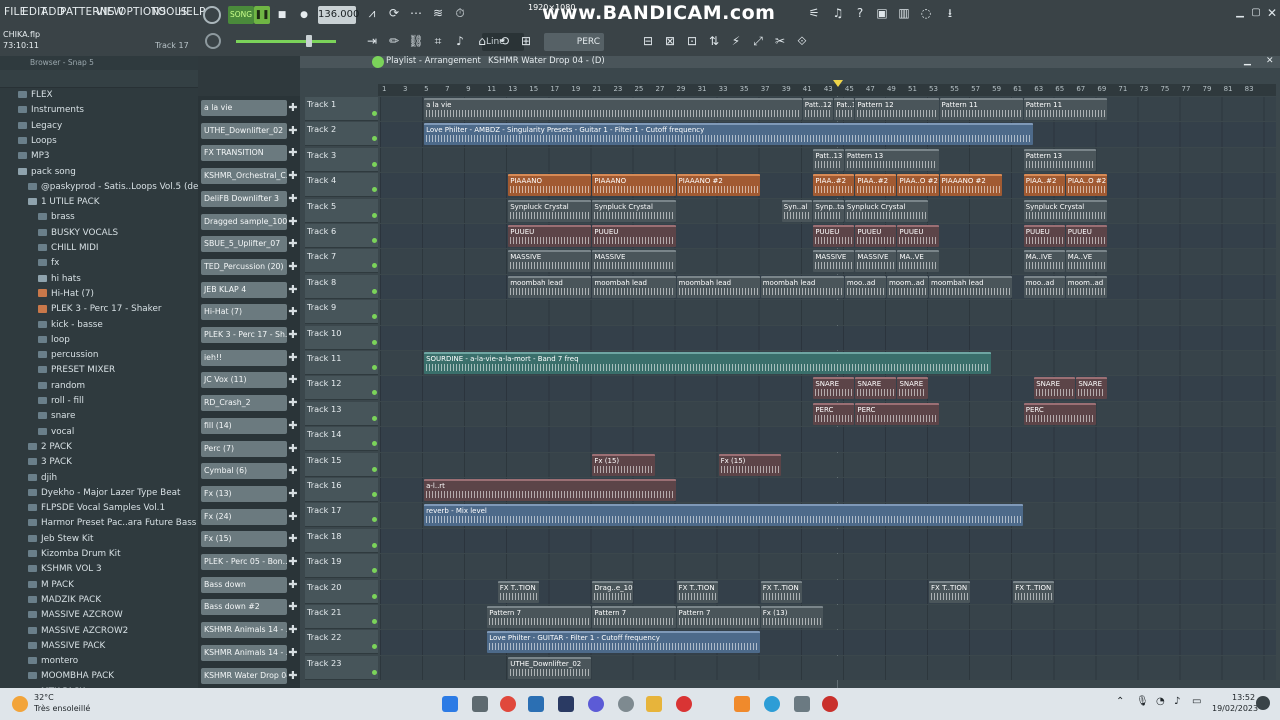 The width and height of the screenshot is (1280, 720). Describe the element at coordinates (286, 41) in the screenshot. I see `master-pitch-slider` at that location.